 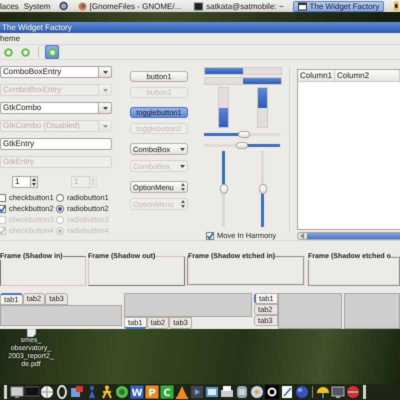 What do you see at coordinates (56, 144) in the screenshot?
I see `text-field: GtkEntry` at bounding box center [56, 144].